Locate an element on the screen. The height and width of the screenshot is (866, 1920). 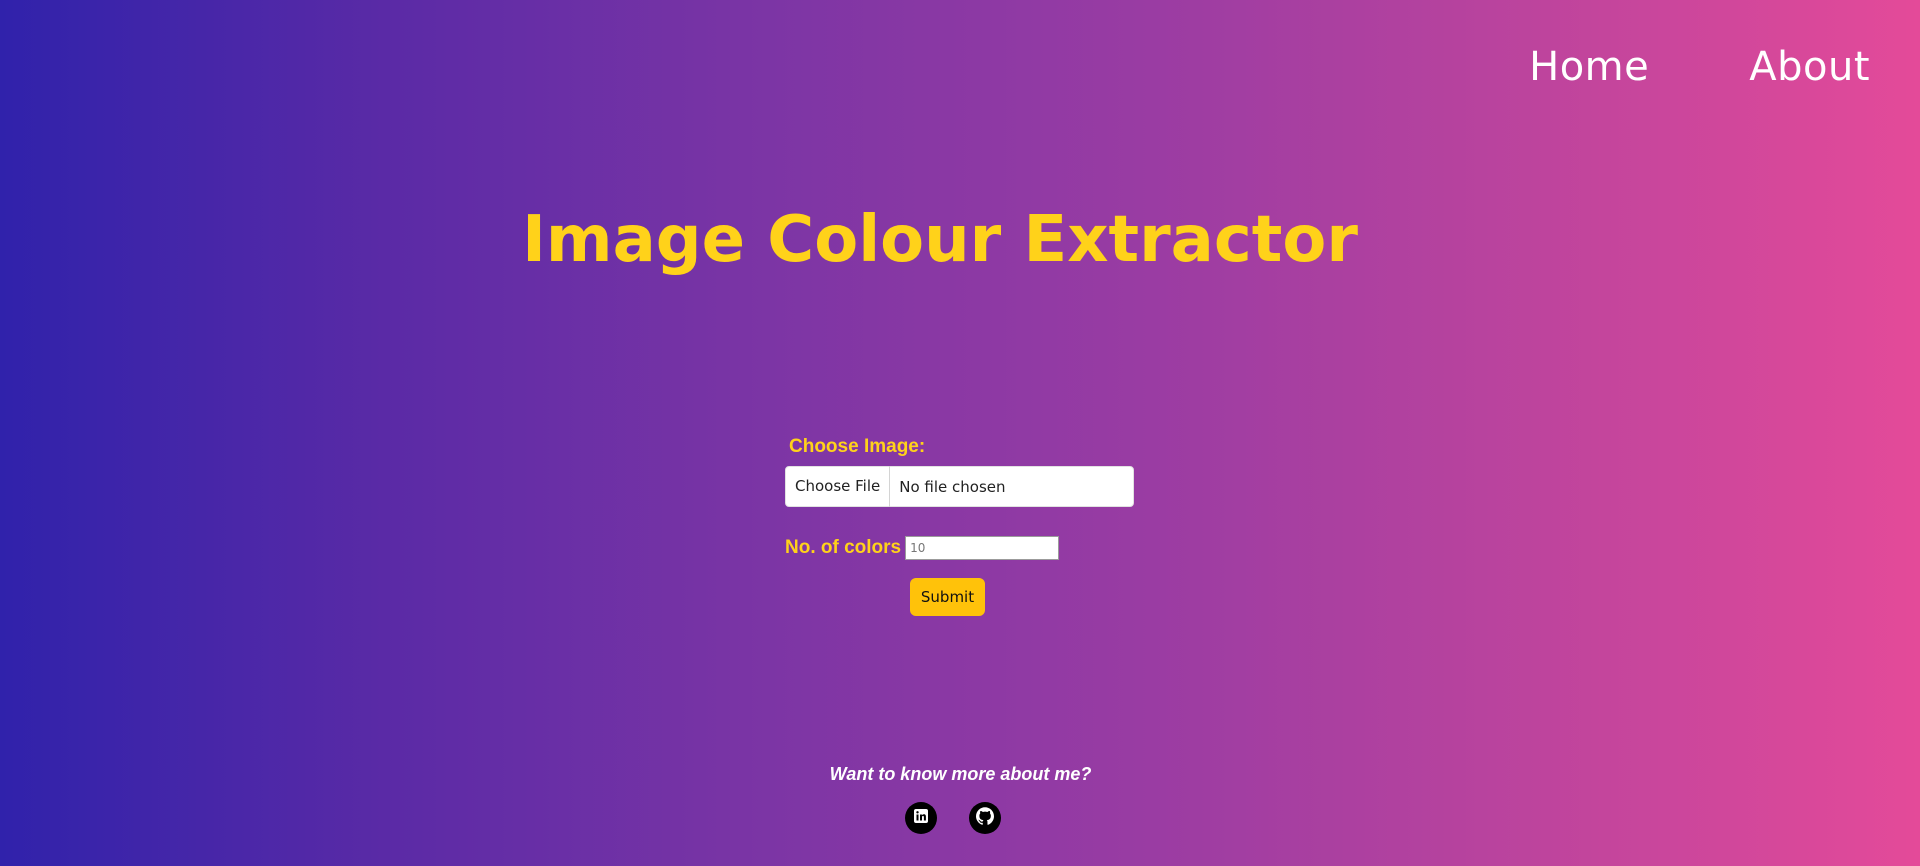
github-link is located at coordinates (985, 818).